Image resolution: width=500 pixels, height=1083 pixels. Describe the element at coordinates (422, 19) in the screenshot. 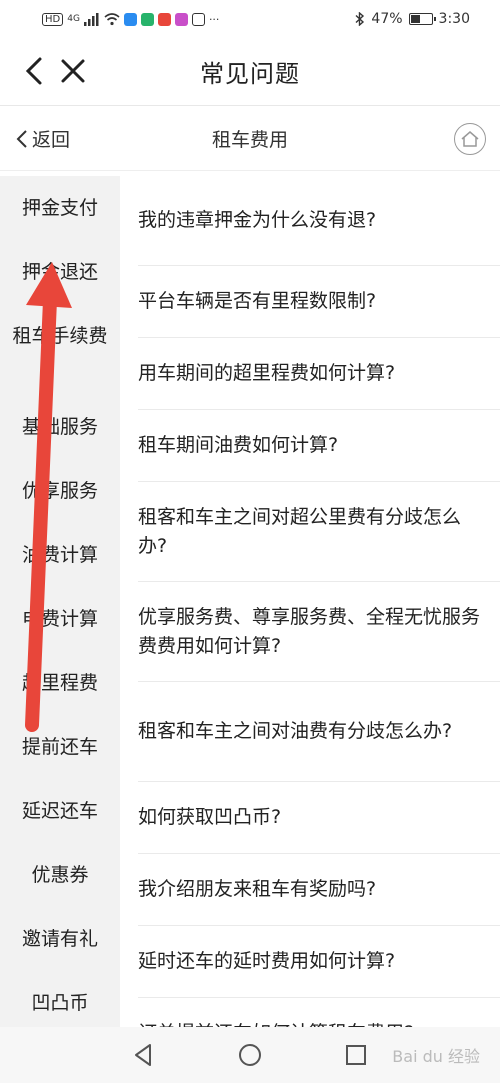

I see `battery-icon` at that location.